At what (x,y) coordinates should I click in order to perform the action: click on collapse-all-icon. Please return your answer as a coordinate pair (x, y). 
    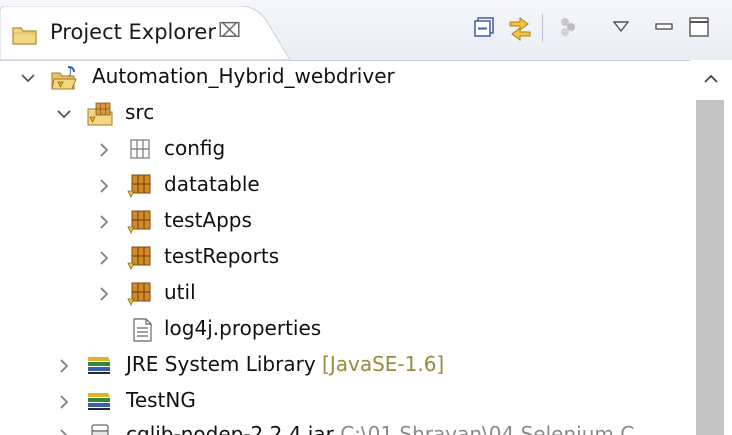
    Looking at the image, I should click on (484, 27).